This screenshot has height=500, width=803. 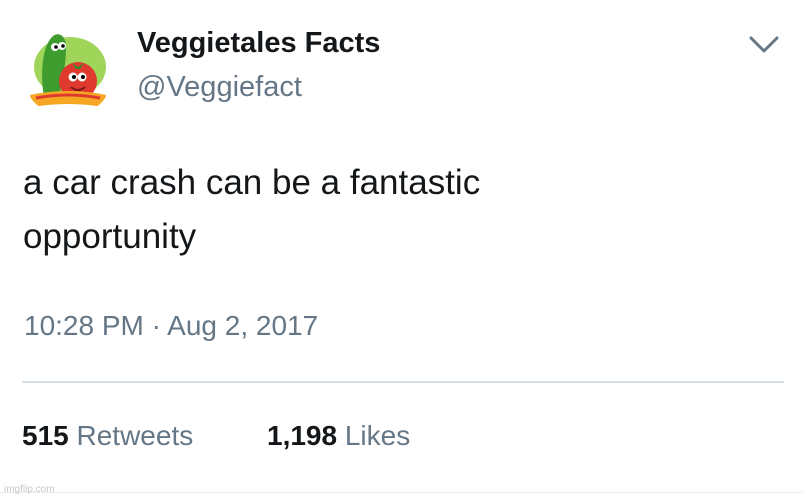 I want to click on watermark: imgflip.com, so click(x=29, y=489).